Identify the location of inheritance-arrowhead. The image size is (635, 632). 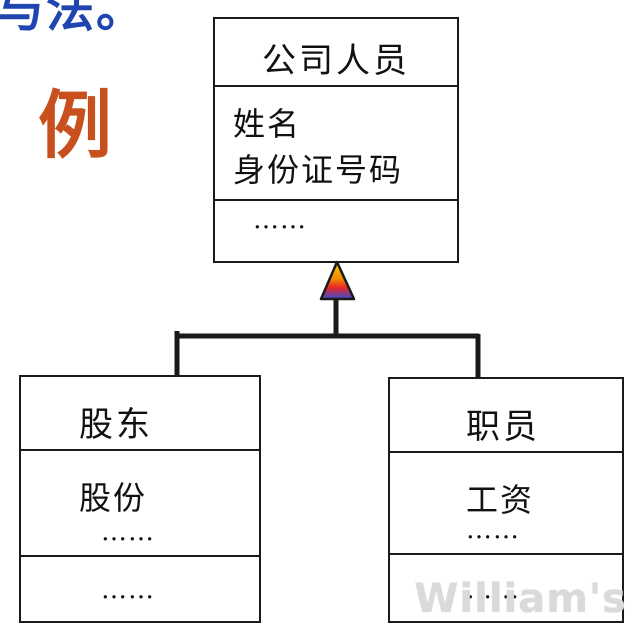
(337, 280).